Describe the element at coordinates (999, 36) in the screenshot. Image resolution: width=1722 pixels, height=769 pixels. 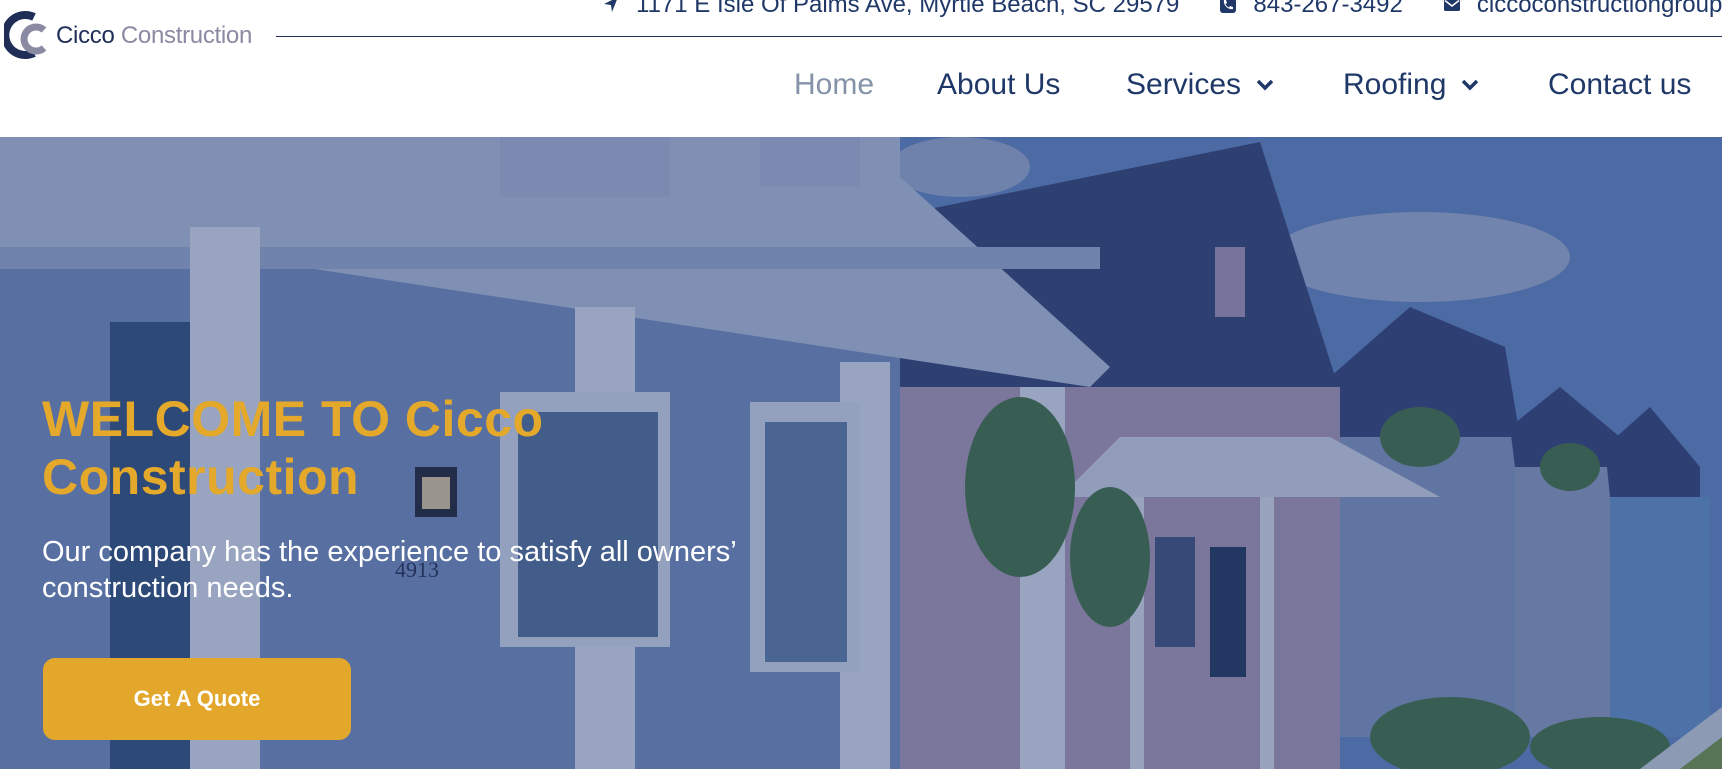
I see `header-divider` at that location.